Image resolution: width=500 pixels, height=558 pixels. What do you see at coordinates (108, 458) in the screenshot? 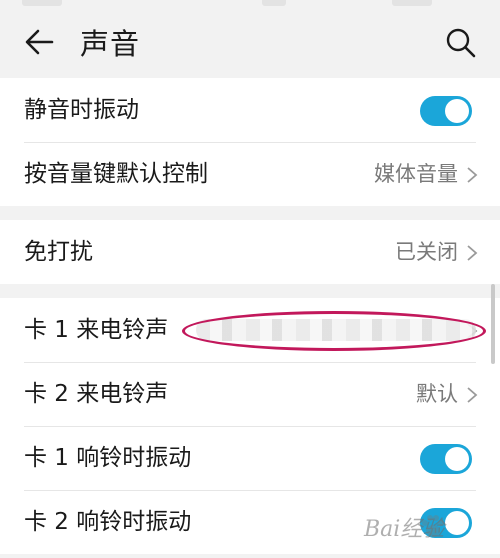
I see `row-label: 卡 1 响铃时振动` at bounding box center [108, 458].